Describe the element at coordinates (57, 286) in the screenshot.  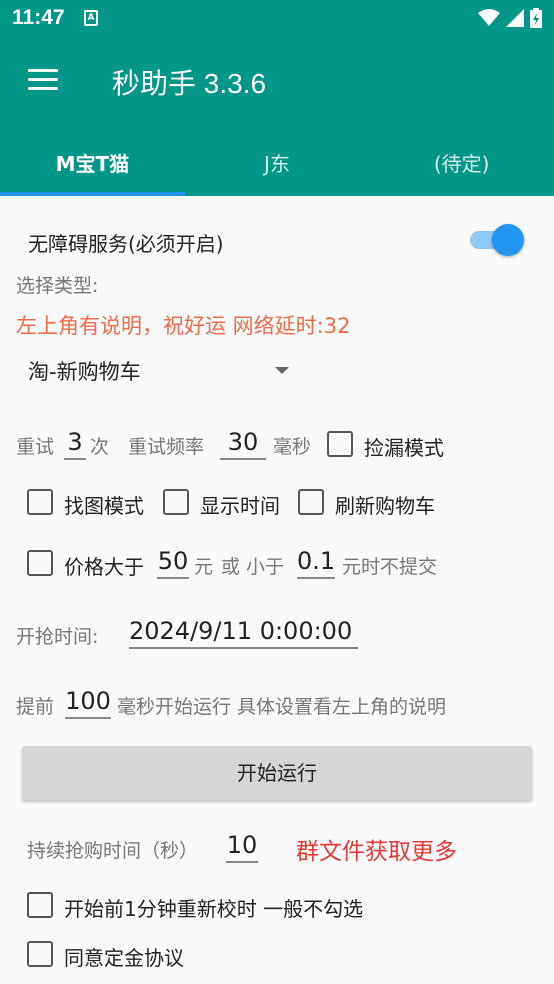
I see `select-type-label: 选择类型:` at that location.